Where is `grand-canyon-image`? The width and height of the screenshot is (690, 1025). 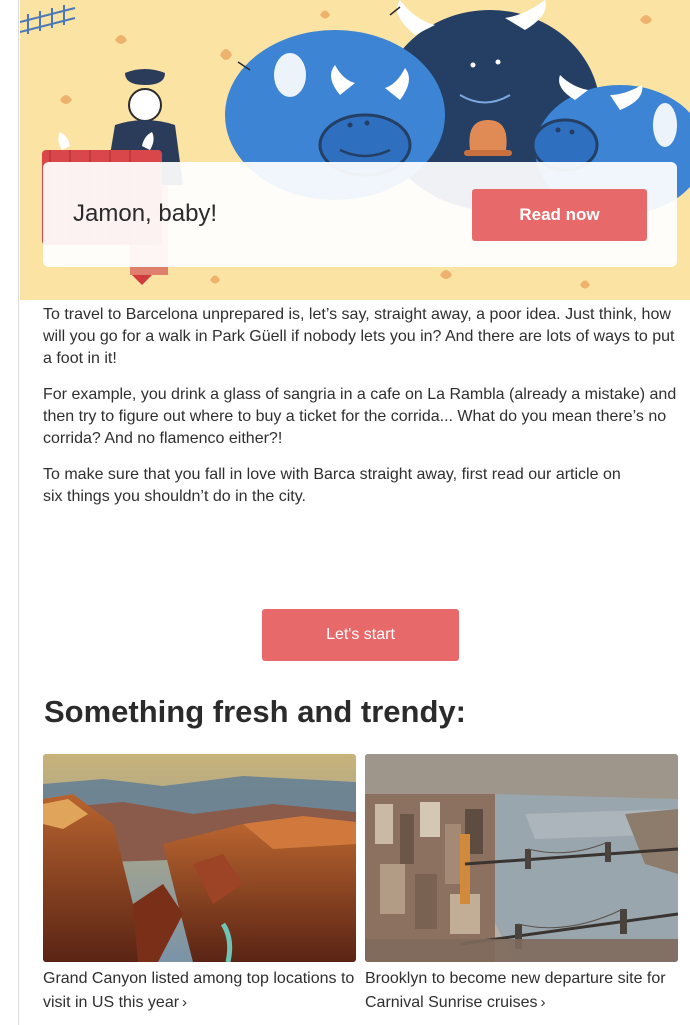
grand-canyon-image is located at coordinates (199, 858).